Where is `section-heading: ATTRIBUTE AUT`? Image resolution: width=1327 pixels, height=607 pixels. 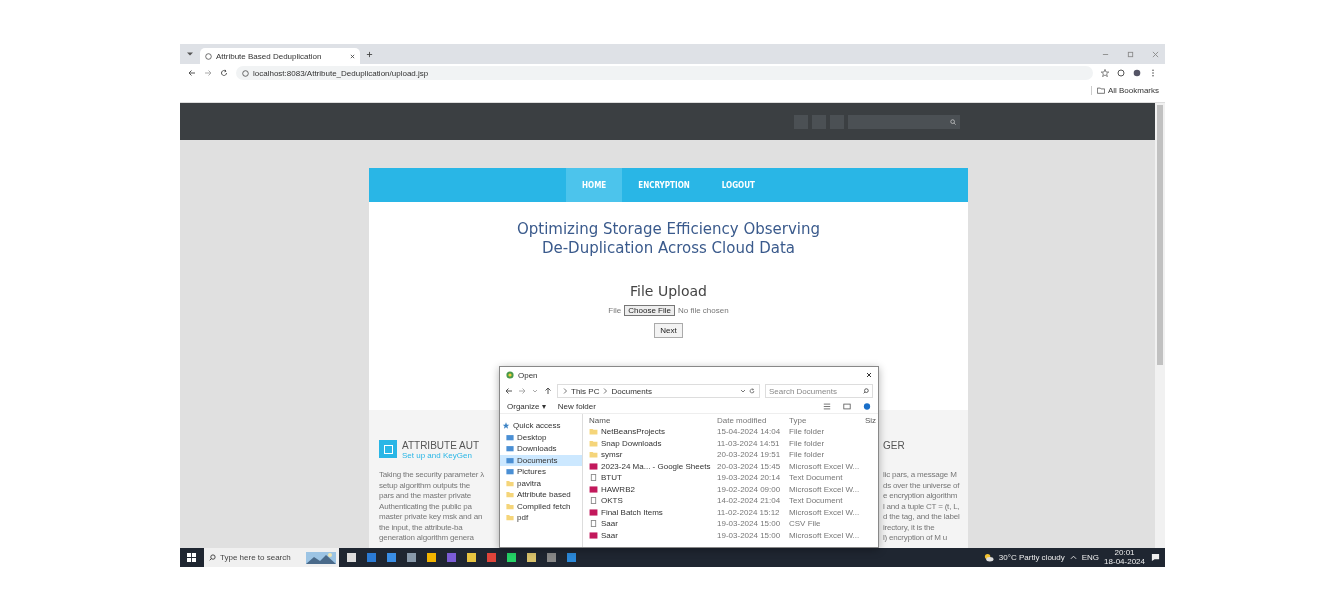
section-heading: ATTRIBUTE AUT is located at coordinates (441, 445).